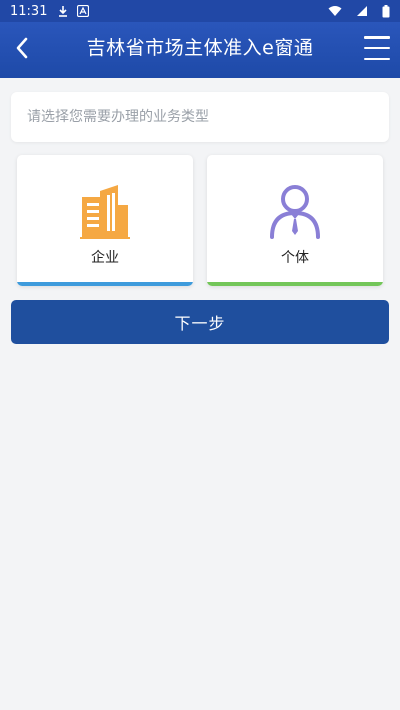 Image resolution: width=400 pixels, height=710 pixels. I want to click on wifi-icon, so click(335, 11).